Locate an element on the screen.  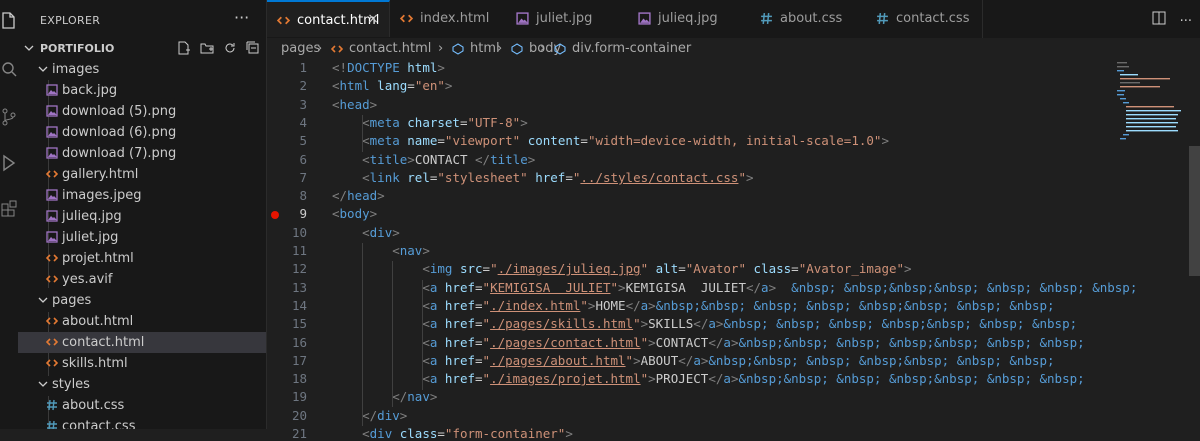
tab-juliet-jpg: juliet.jpg is located at coordinates (567, 19).